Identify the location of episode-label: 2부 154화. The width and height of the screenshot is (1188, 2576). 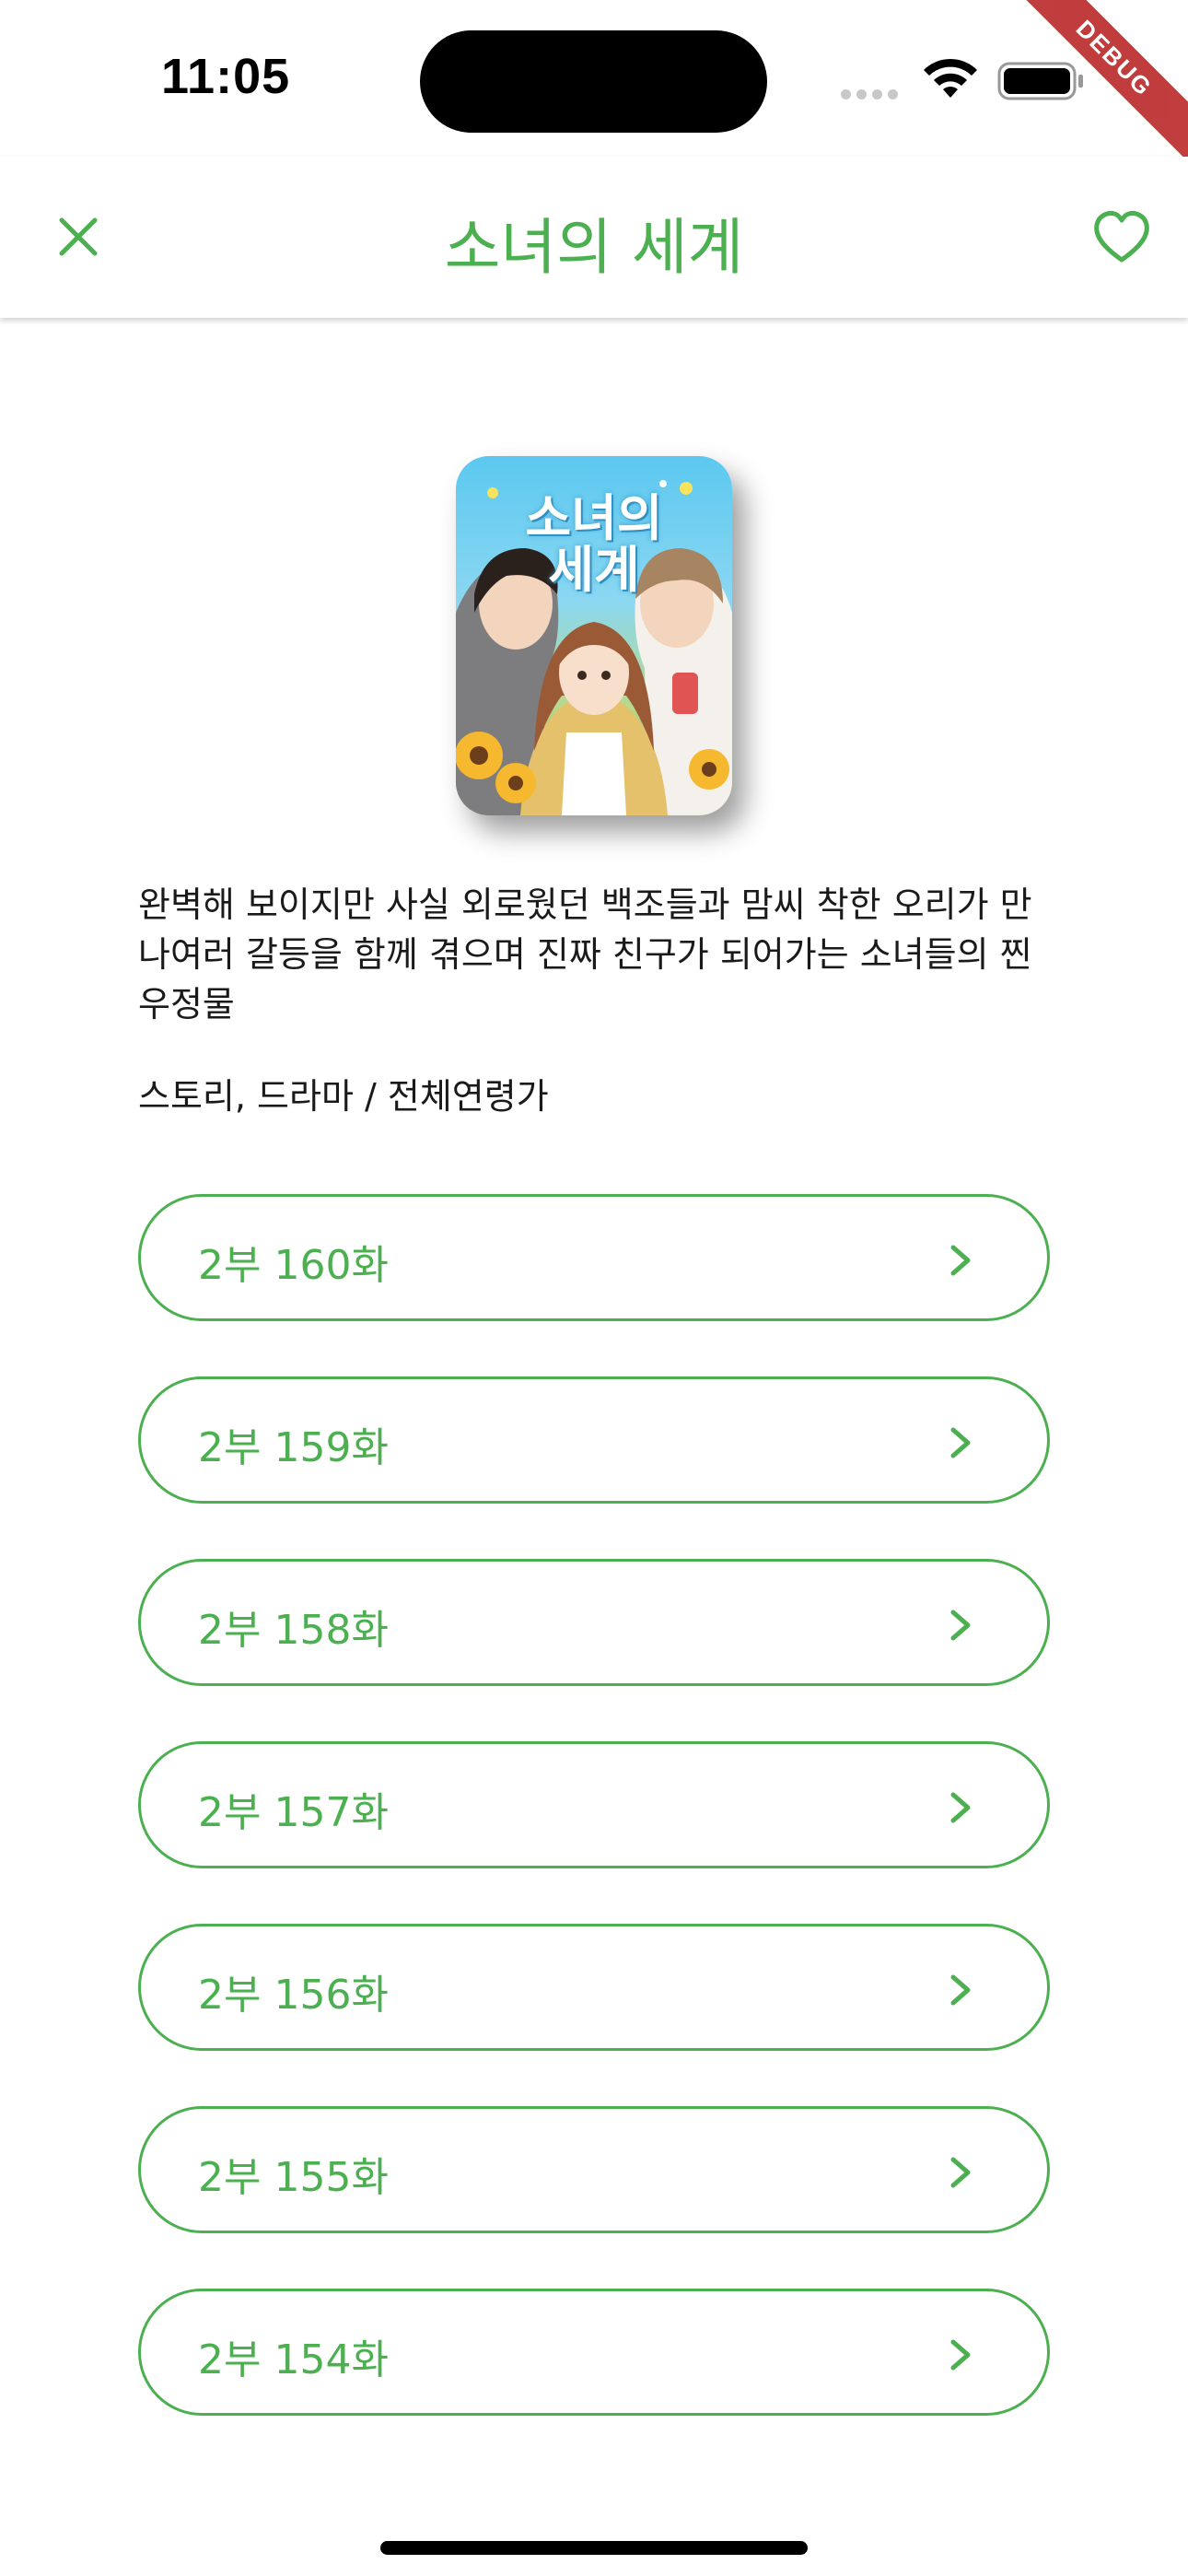
(294, 2359).